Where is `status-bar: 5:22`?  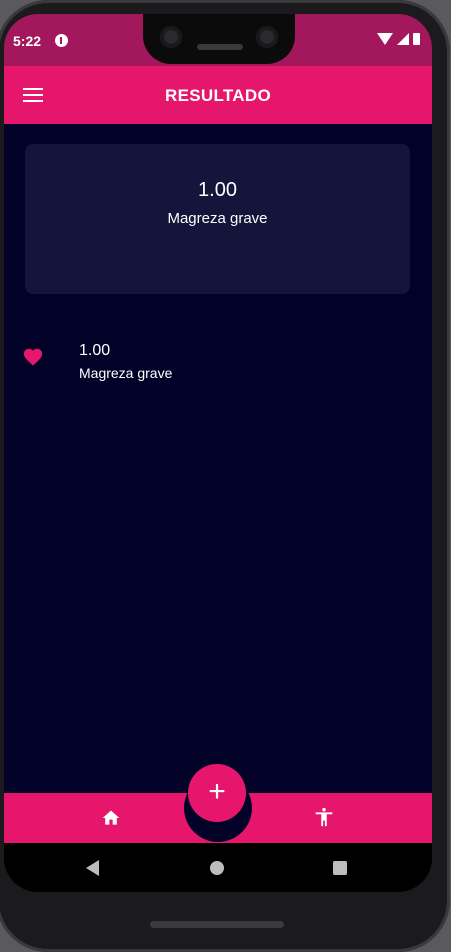
status-bar: 5:22 is located at coordinates (218, 40).